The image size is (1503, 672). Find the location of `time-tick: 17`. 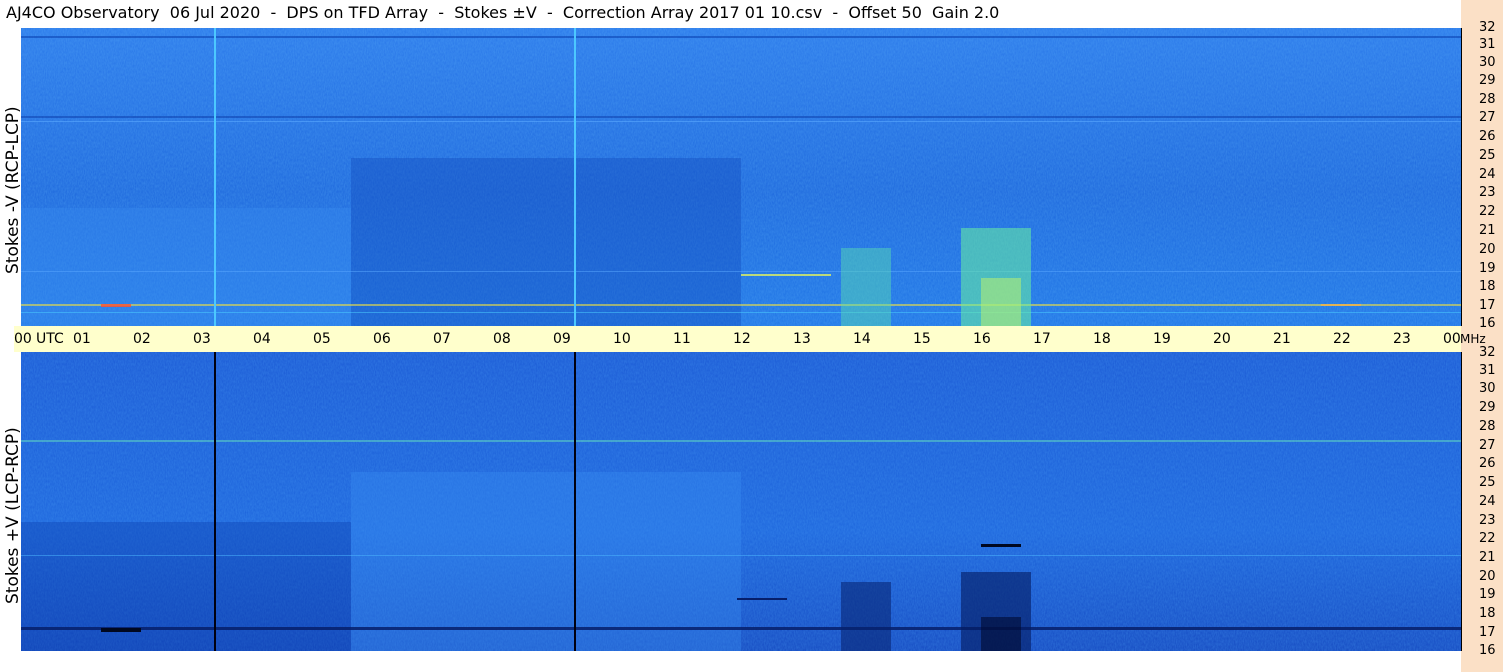

time-tick: 17 is located at coordinates (1042, 339).